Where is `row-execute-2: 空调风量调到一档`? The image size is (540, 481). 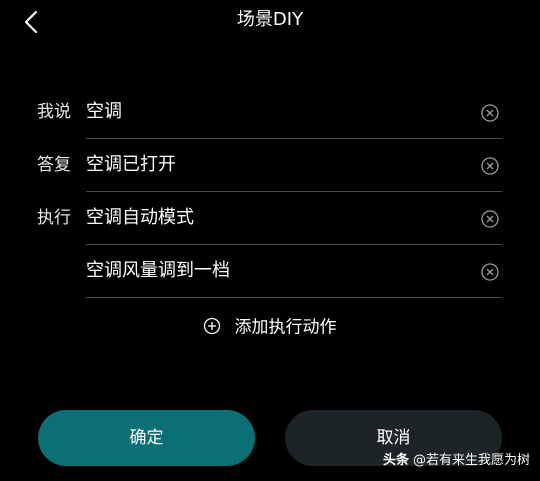 row-execute-2: 空调风量调到一档 is located at coordinates (270, 272).